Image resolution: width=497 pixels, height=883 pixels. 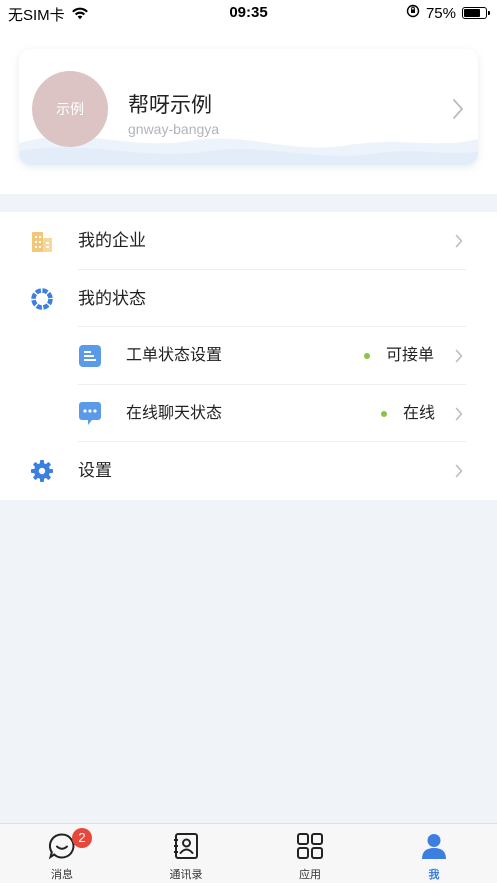 I want to click on status-bar: 无SIM卡 09:35 75%, so click(x=248, y=13).